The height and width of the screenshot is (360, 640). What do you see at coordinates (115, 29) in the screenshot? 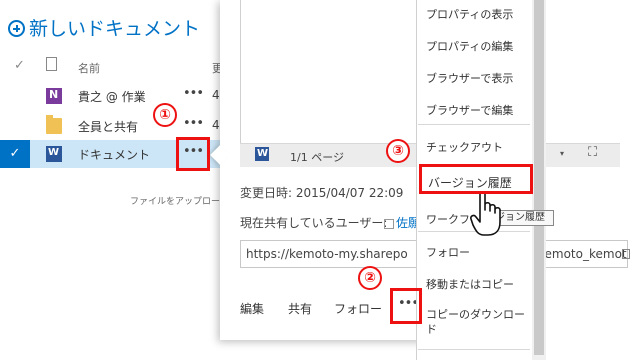
I see `new-document-label: 新しいドキュメント` at bounding box center [115, 29].